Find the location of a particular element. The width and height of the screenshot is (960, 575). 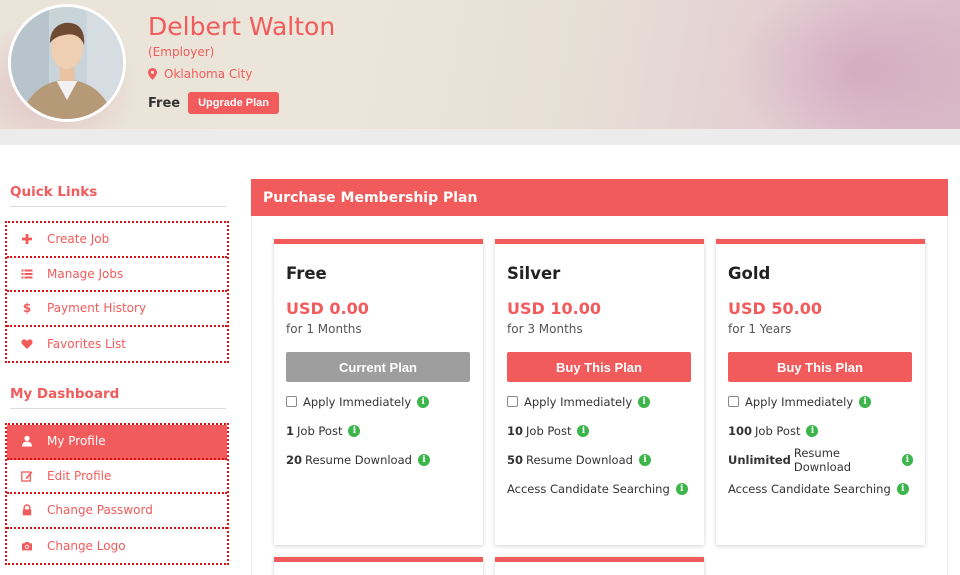

sidebar-item-label: Create Job is located at coordinates (78, 239).